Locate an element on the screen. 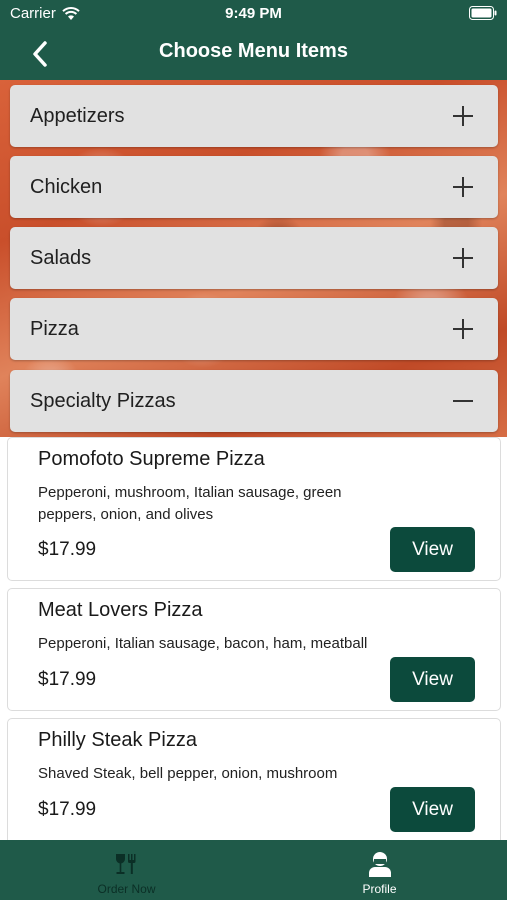 This screenshot has width=507, height=900. category-specialty-pizzas: Specialty Pizzas is located at coordinates (254, 401).